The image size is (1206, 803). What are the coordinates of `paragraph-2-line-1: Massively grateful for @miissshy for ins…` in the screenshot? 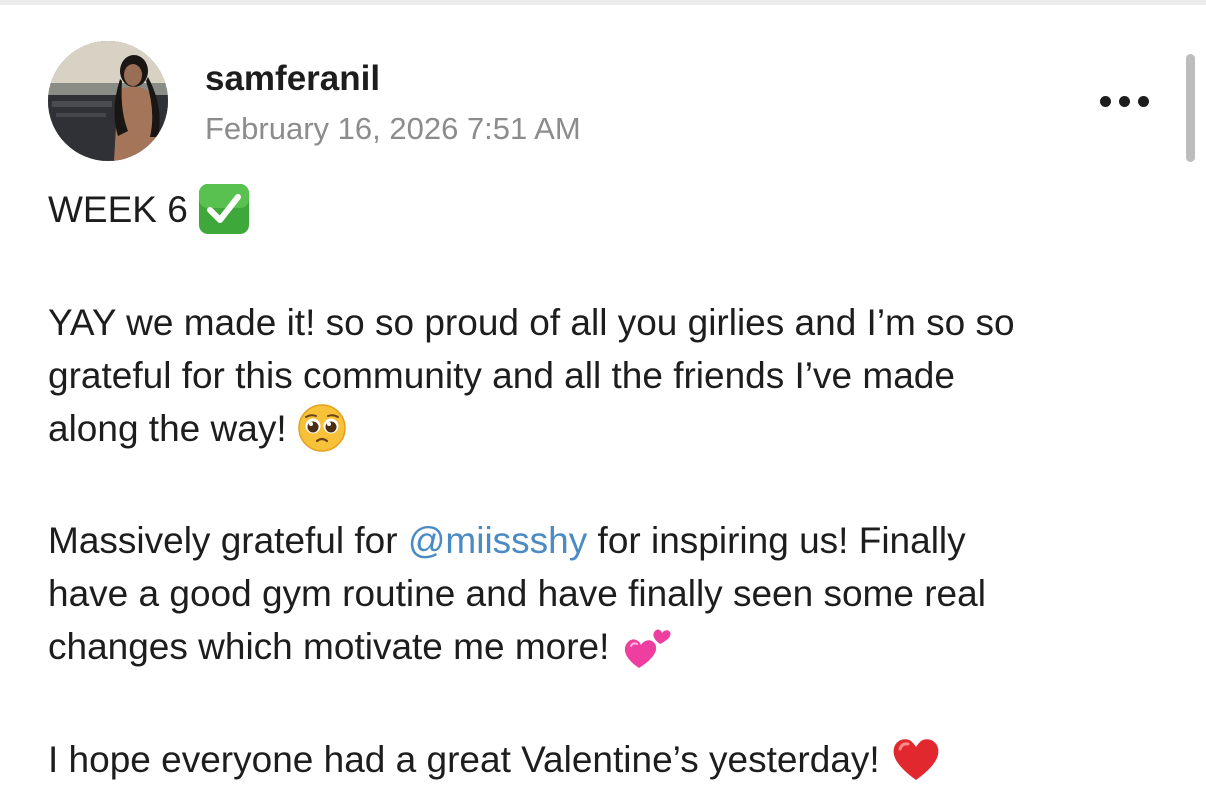 It's located at (608, 540).